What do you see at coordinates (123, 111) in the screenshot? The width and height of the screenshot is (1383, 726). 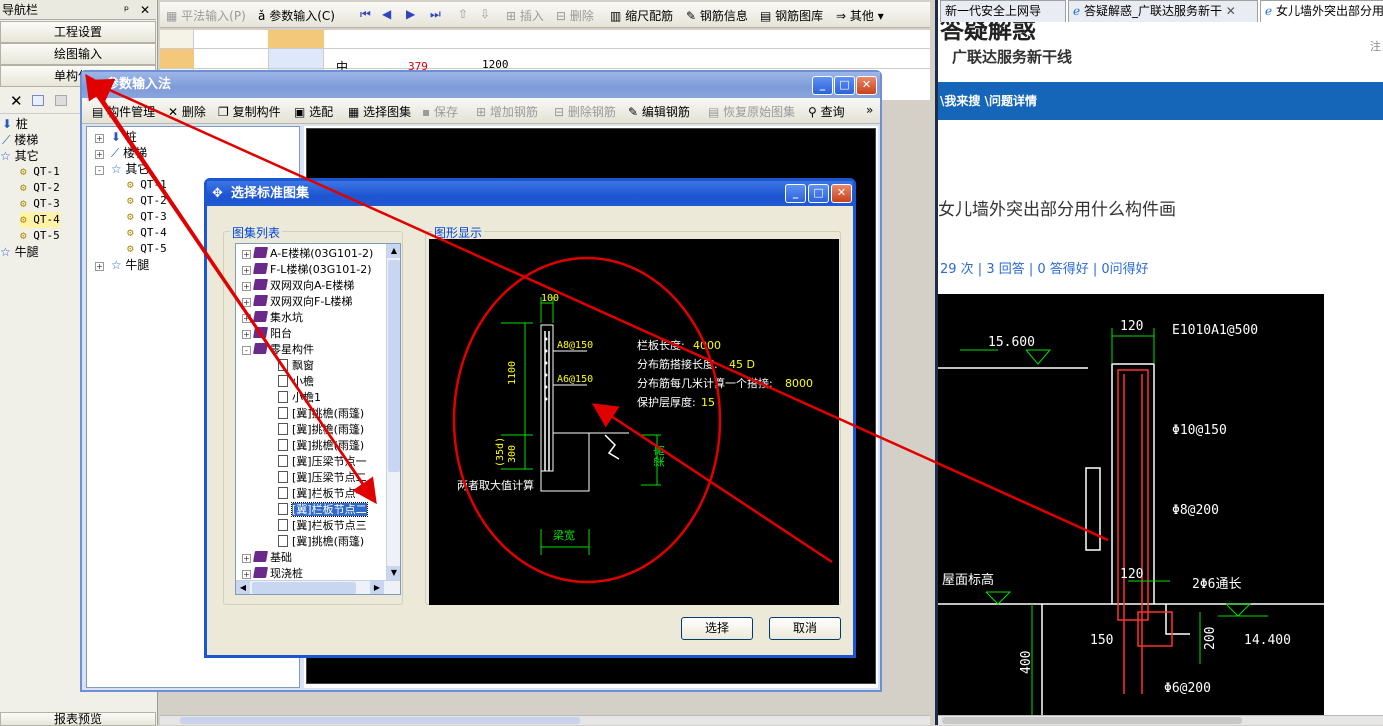 I see `member-manage-button: ▤ 构件管理` at bounding box center [123, 111].